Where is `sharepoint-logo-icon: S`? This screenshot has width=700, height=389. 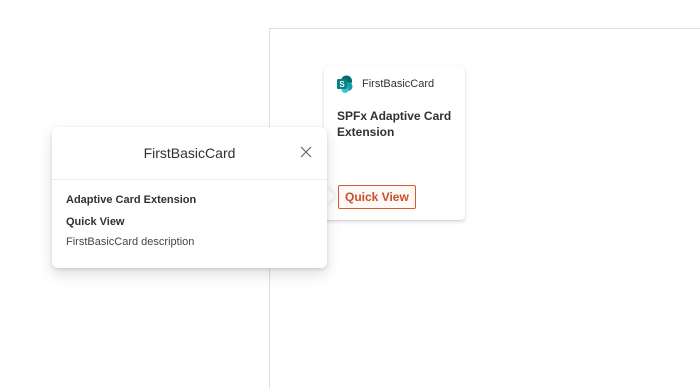 sharepoint-logo-icon: S is located at coordinates (345, 84).